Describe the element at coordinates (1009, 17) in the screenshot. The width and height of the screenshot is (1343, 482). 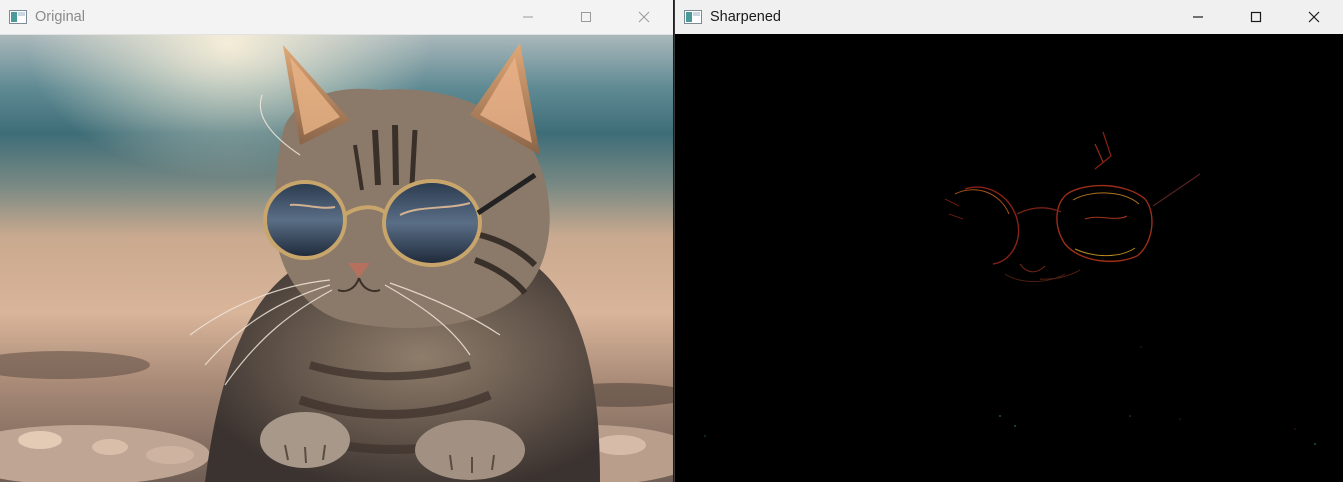
I see `sharpened-titlebar: Sharpened` at that location.